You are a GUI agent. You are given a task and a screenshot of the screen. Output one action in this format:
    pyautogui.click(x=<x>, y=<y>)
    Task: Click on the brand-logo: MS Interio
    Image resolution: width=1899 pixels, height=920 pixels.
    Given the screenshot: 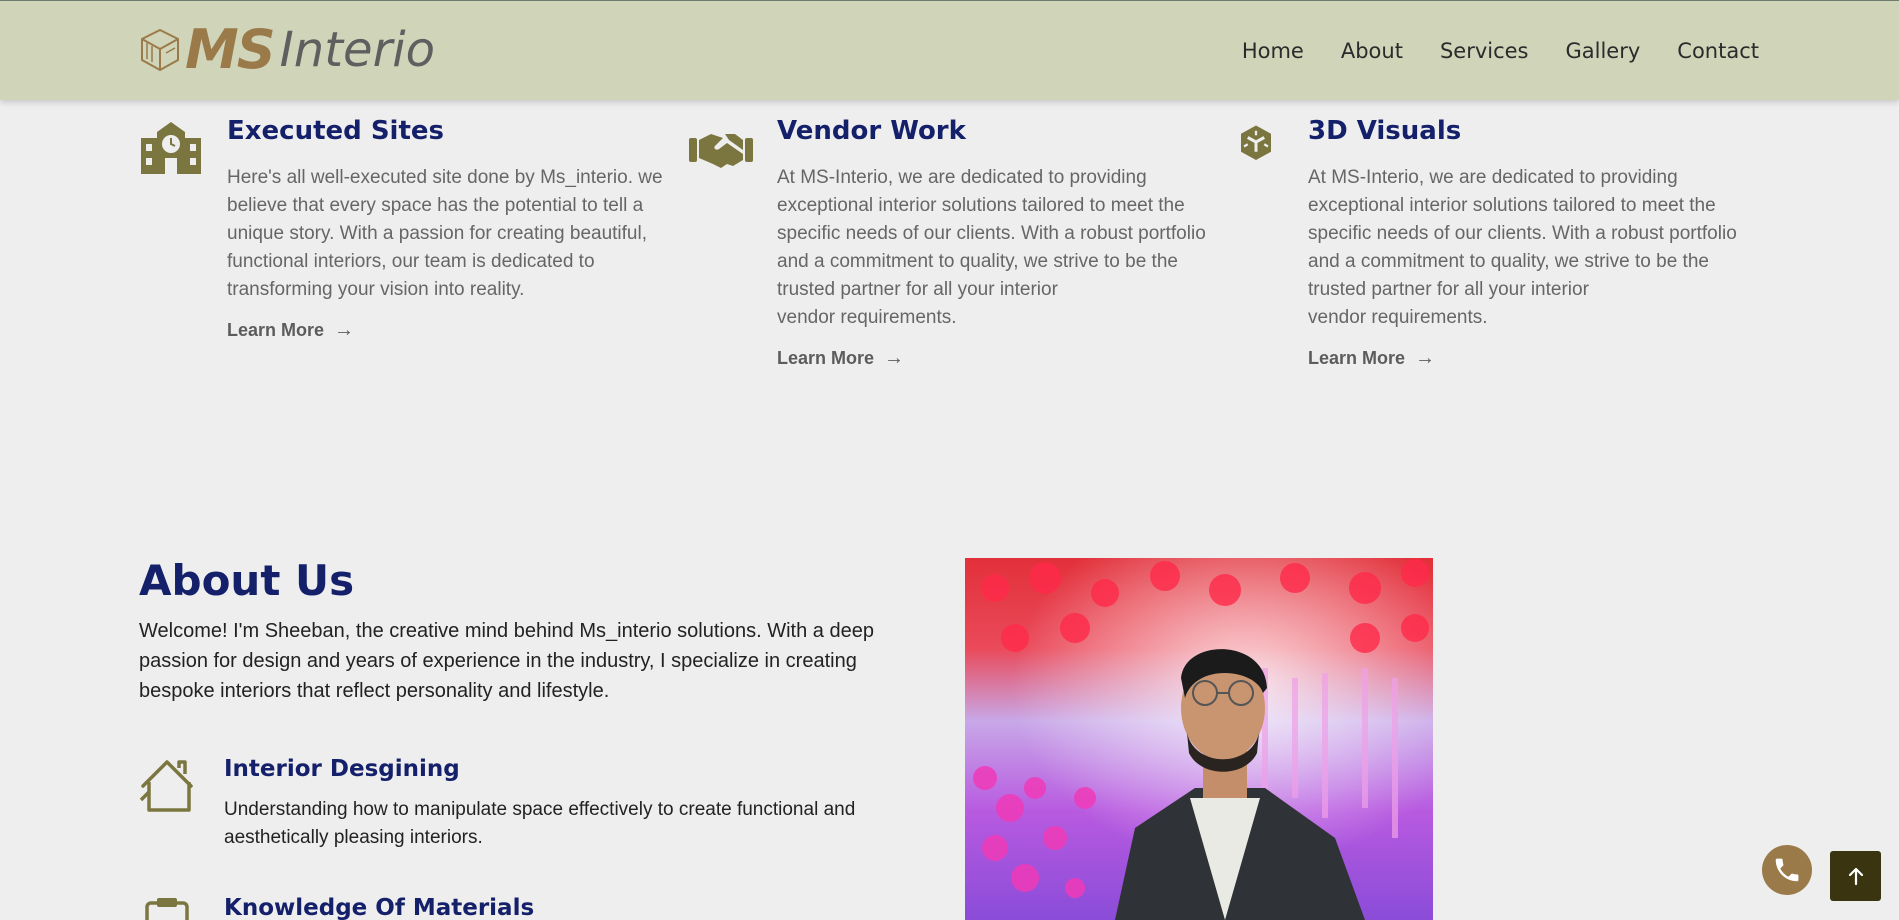 What is the action you would take?
    pyautogui.click(x=287, y=49)
    